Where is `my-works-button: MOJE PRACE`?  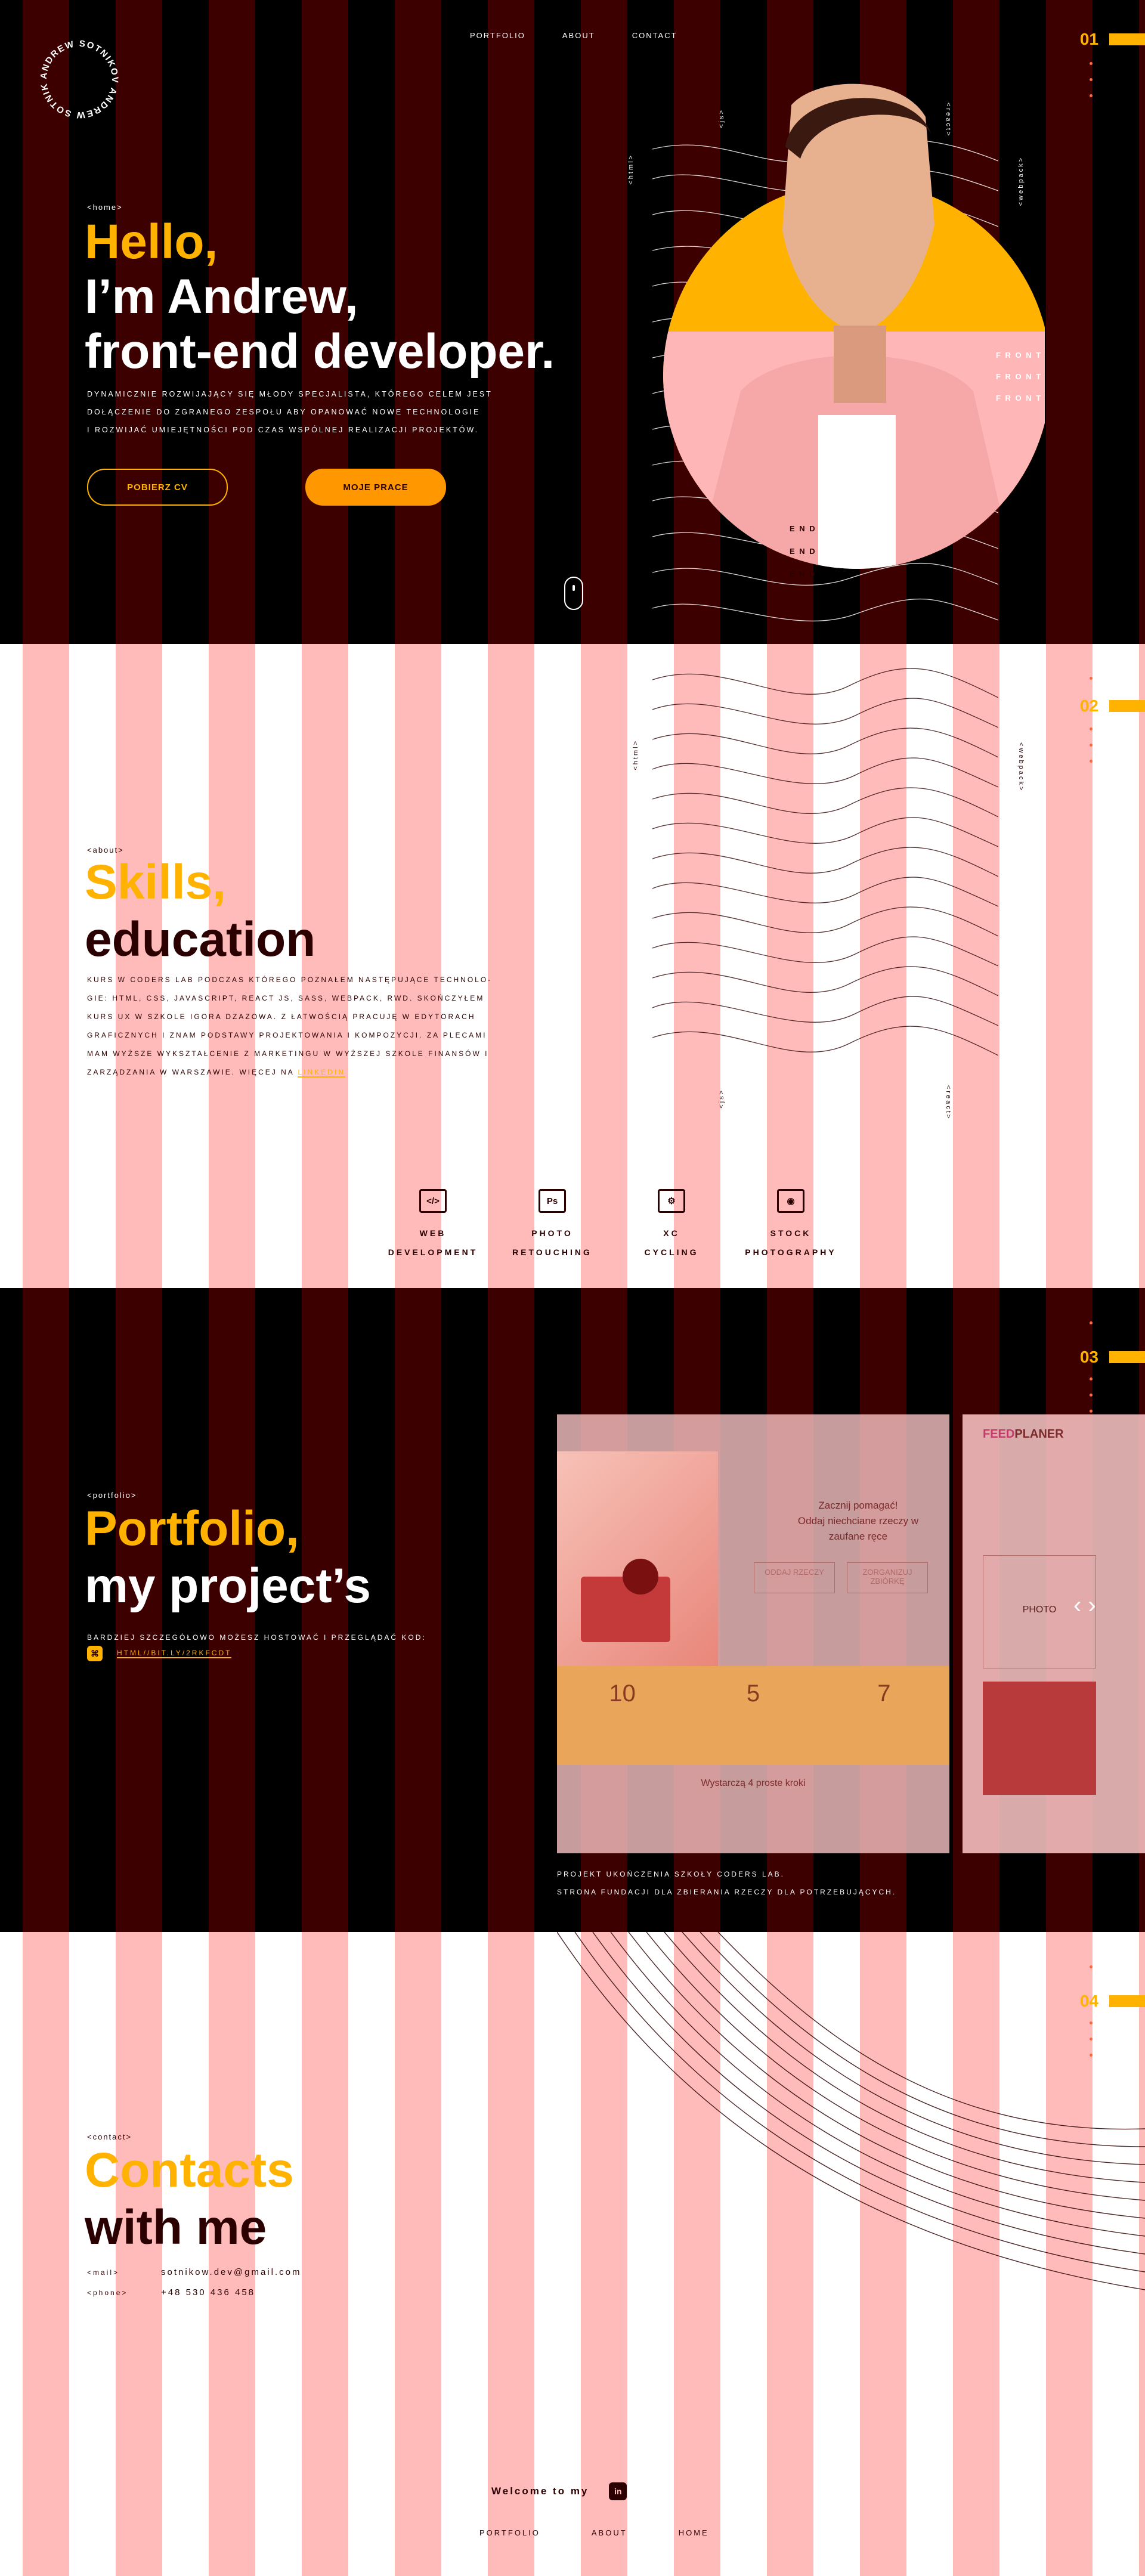 my-works-button: MOJE PRACE is located at coordinates (375, 488).